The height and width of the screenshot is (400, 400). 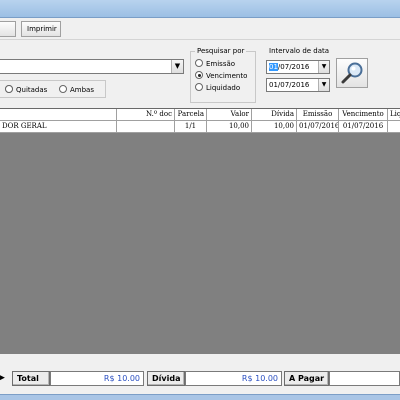 What do you see at coordinates (58, 127) in the screenshot?
I see `cell-name: DOR GERAL` at bounding box center [58, 127].